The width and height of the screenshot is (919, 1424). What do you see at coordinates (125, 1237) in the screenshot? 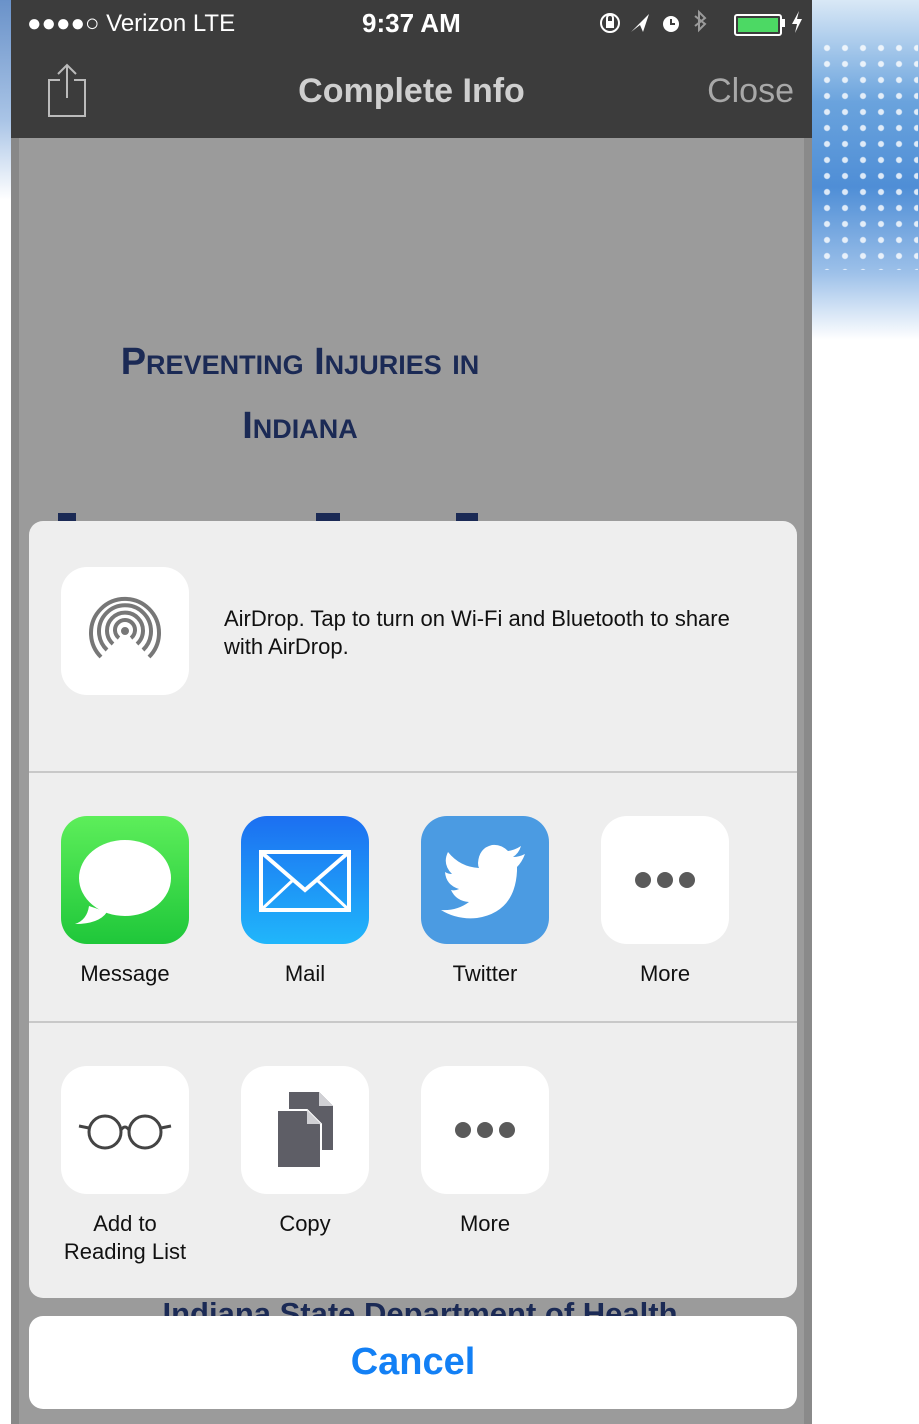
I see `action-label: Add to Reading List` at bounding box center [125, 1237].